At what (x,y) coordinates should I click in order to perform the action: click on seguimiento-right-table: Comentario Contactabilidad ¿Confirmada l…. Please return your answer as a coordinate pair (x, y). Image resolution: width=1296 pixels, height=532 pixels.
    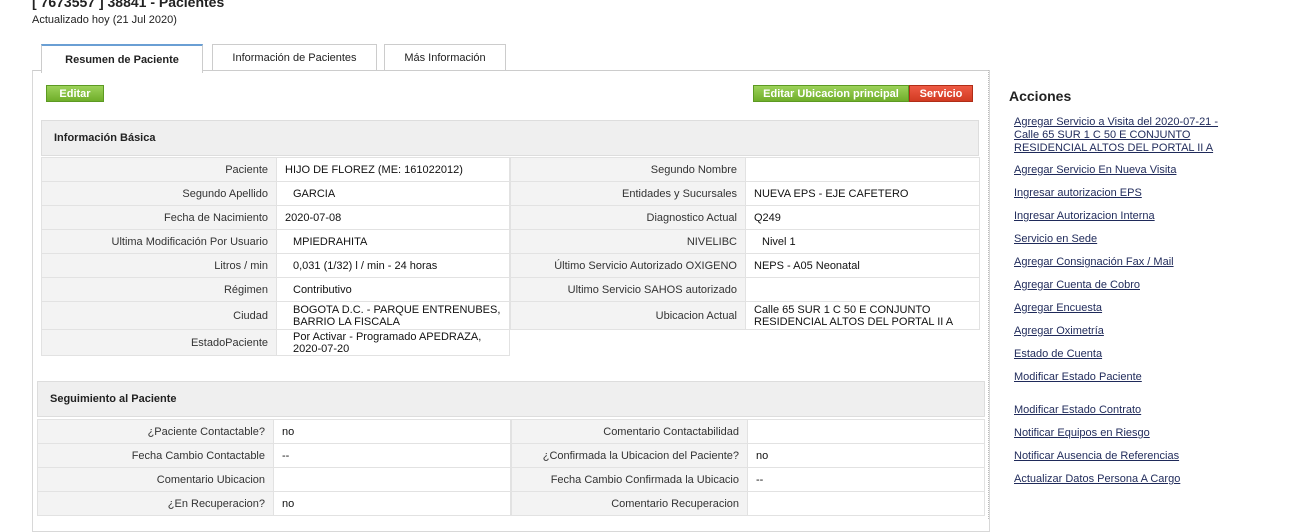
    Looking at the image, I should click on (748, 467).